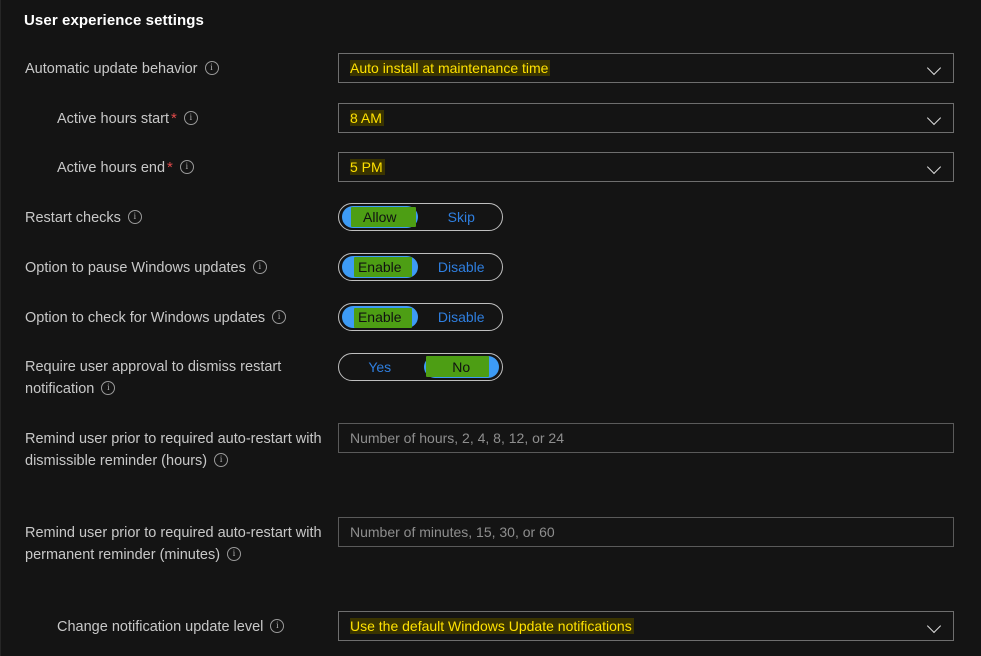  I want to click on dropdown-value-text: Auto install at maintenance time, so click(449, 68).